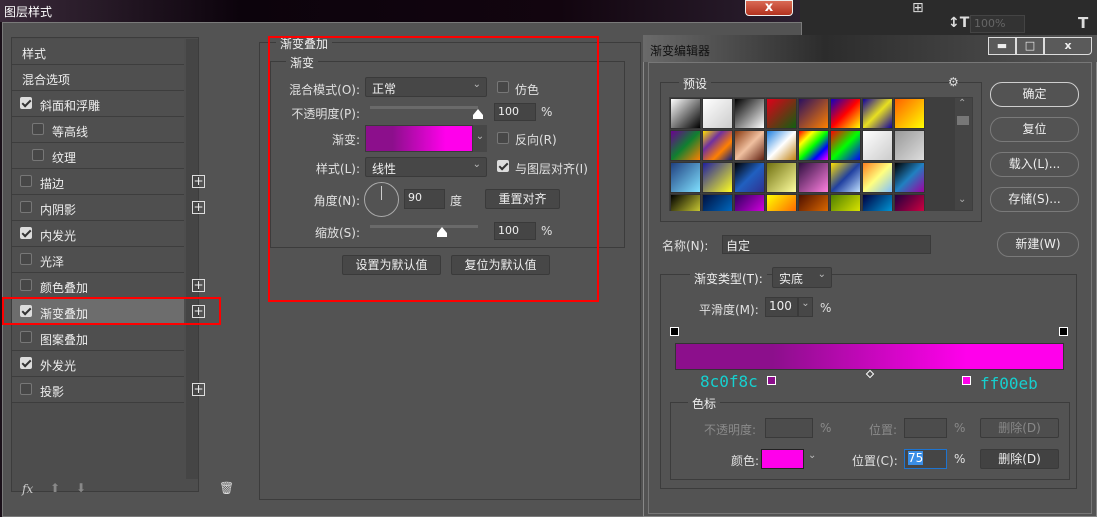 This screenshot has height=517, width=1097. What do you see at coordinates (108, 182) in the screenshot?
I see `style-item: 描边 +` at bounding box center [108, 182].